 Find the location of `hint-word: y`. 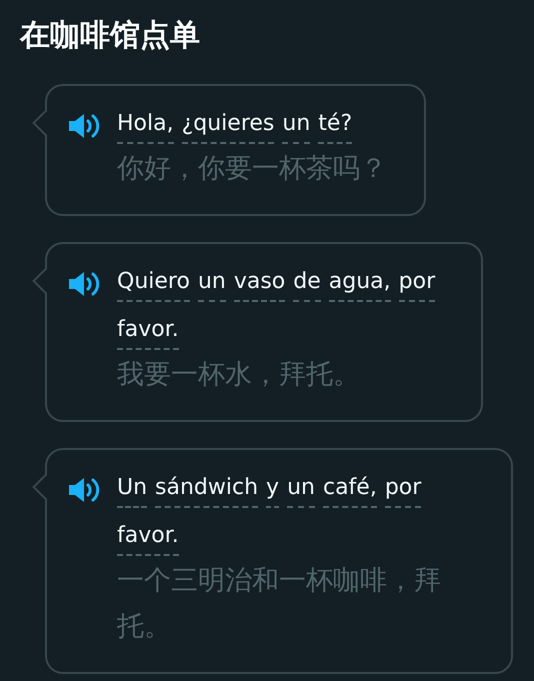

hint-word: y is located at coordinates (273, 490).